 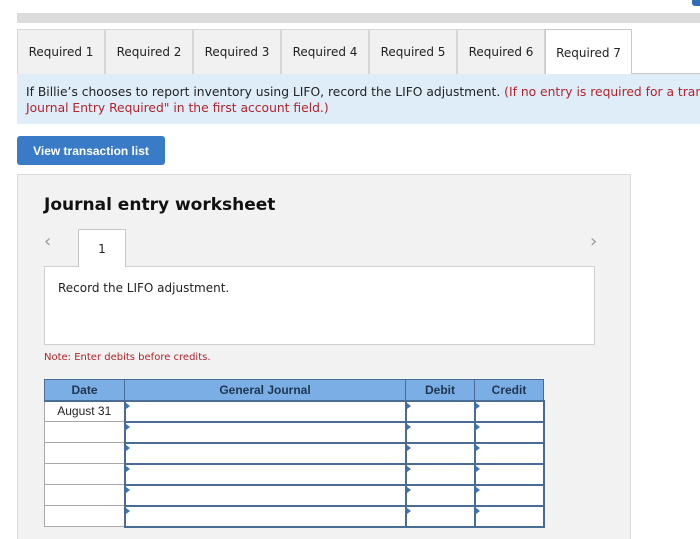 What do you see at coordinates (358, 18) in the screenshot?
I see `progress-bar` at bounding box center [358, 18].